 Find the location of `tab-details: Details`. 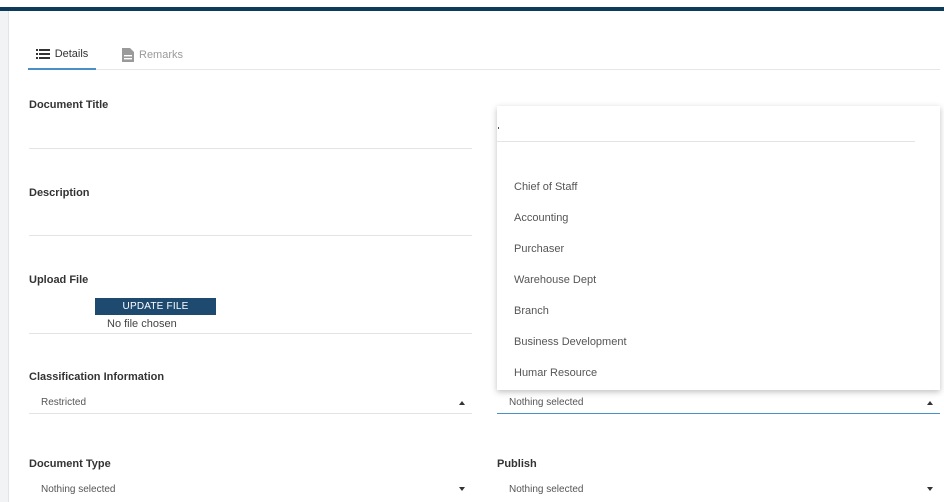

tab-details: Details is located at coordinates (62, 55).